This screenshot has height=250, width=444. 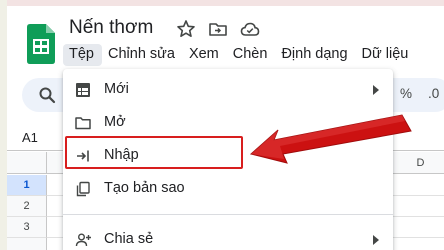 What do you see at coordinates (154, 152) in the screenshot?
I see `import-highlight-box` at bounding box center [154, 152].